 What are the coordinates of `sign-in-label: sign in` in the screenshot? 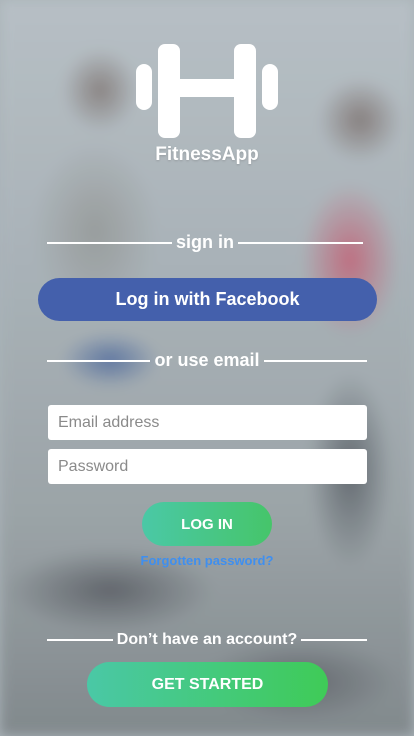 It's located at (205, 242).